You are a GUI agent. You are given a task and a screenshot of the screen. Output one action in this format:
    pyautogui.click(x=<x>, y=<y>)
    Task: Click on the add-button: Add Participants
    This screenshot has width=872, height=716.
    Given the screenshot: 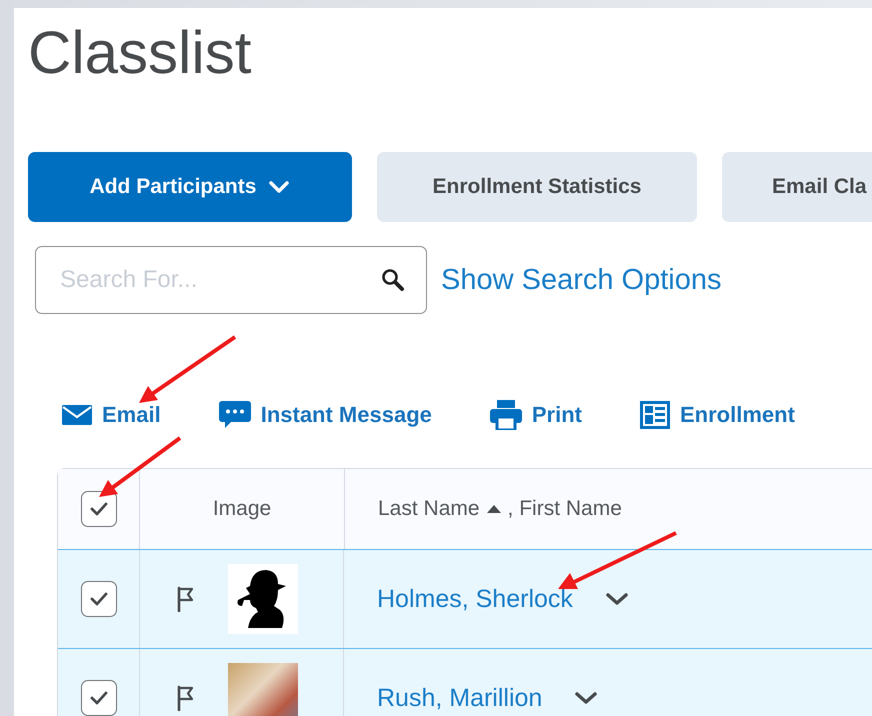 What is the action you would take?
    pyautogui.click(x=190, y=187)
    